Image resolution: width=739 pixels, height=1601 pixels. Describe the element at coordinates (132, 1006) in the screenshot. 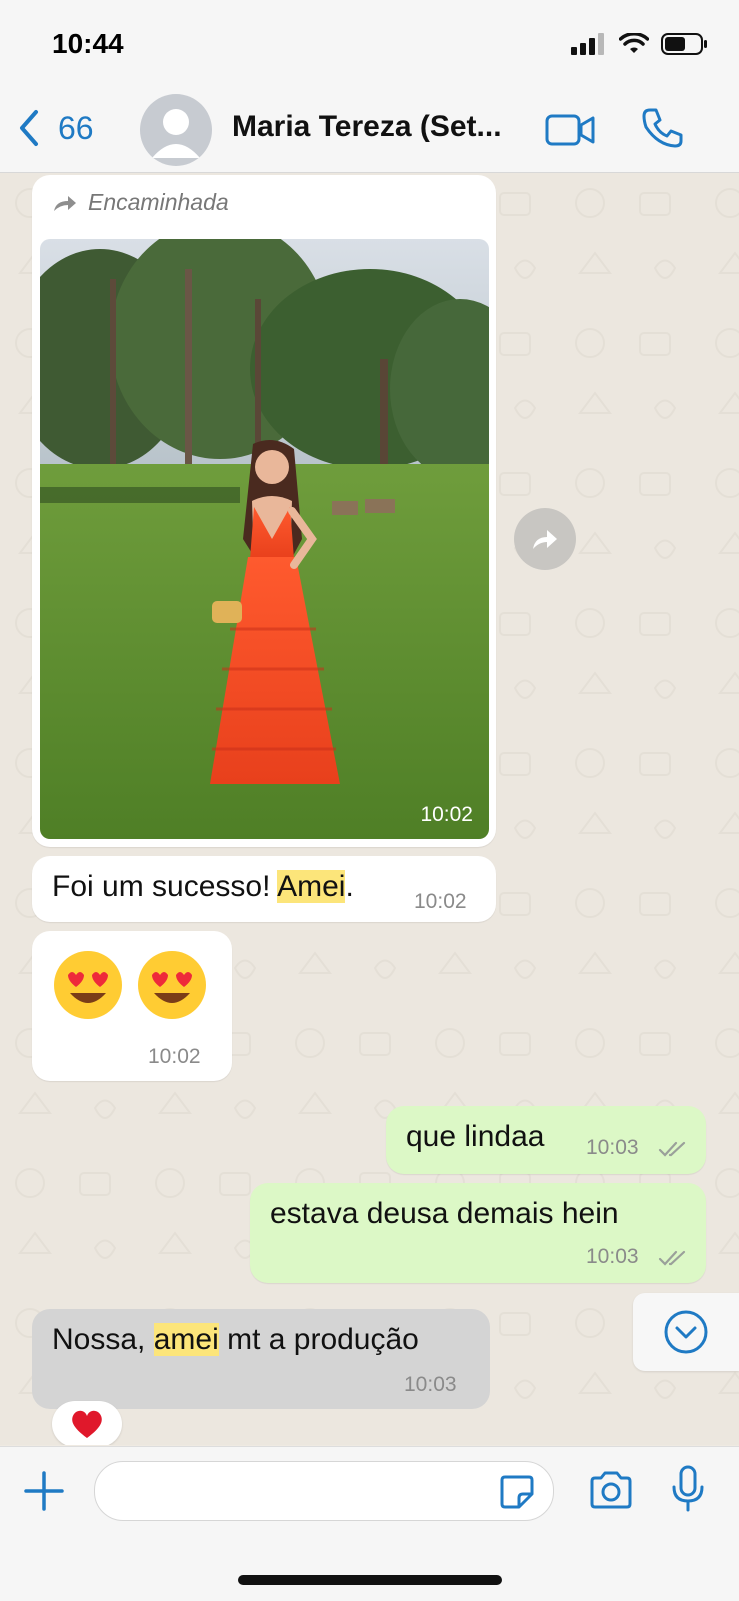

I see `emoji-message: 10:02` at that location.